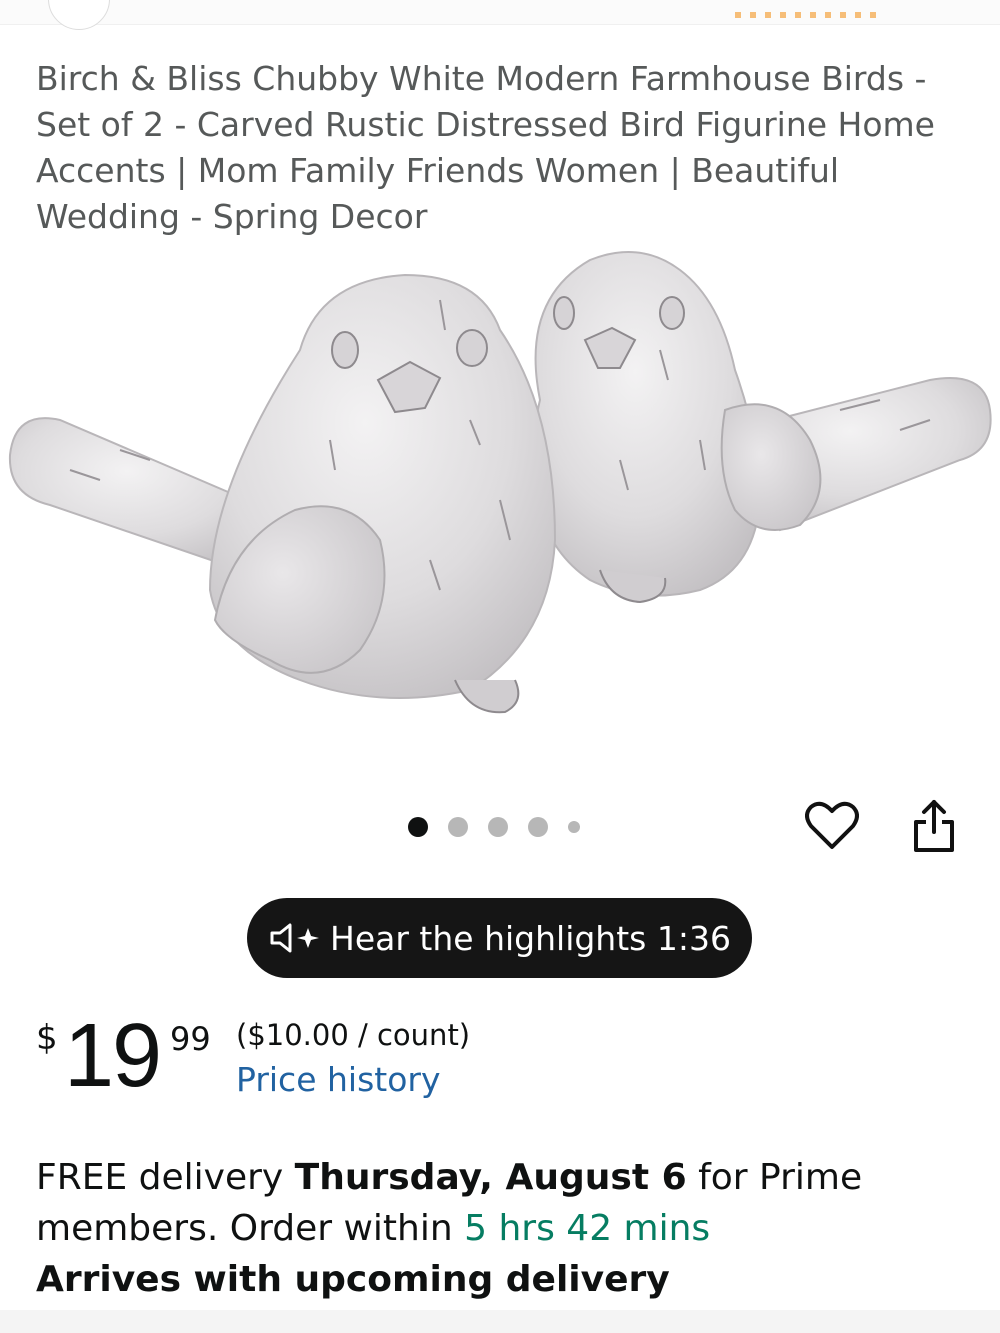 Image resolution: width=1000 pixels, height=1333 pixels. I want to click on right-bird, so click(762, 427).